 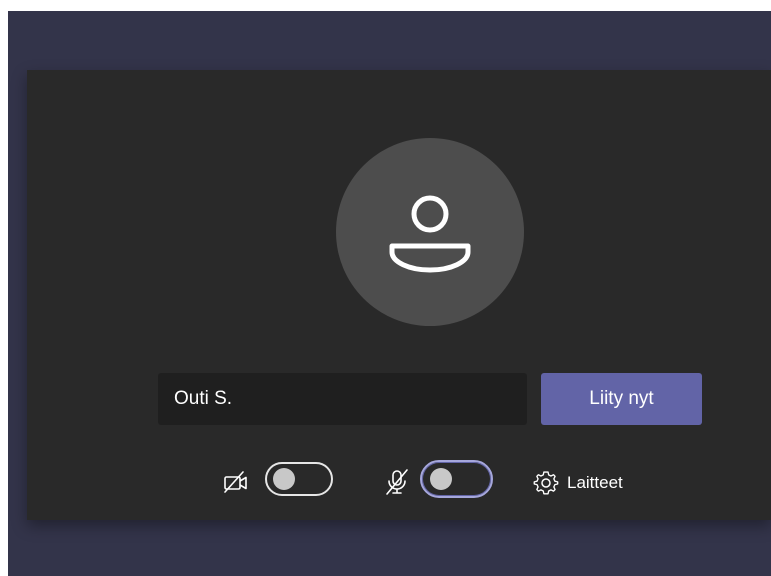 I want to click on mic-off-icon, so click(x=397, y=482).